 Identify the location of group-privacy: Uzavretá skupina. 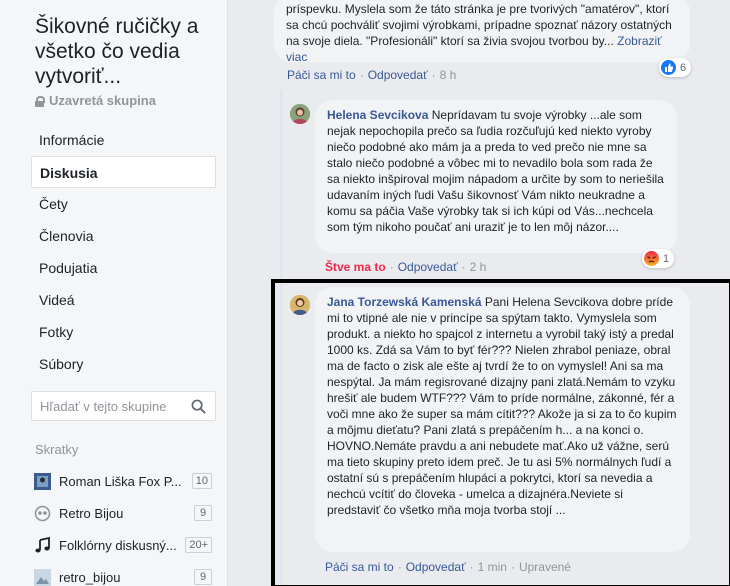
(95, 100).